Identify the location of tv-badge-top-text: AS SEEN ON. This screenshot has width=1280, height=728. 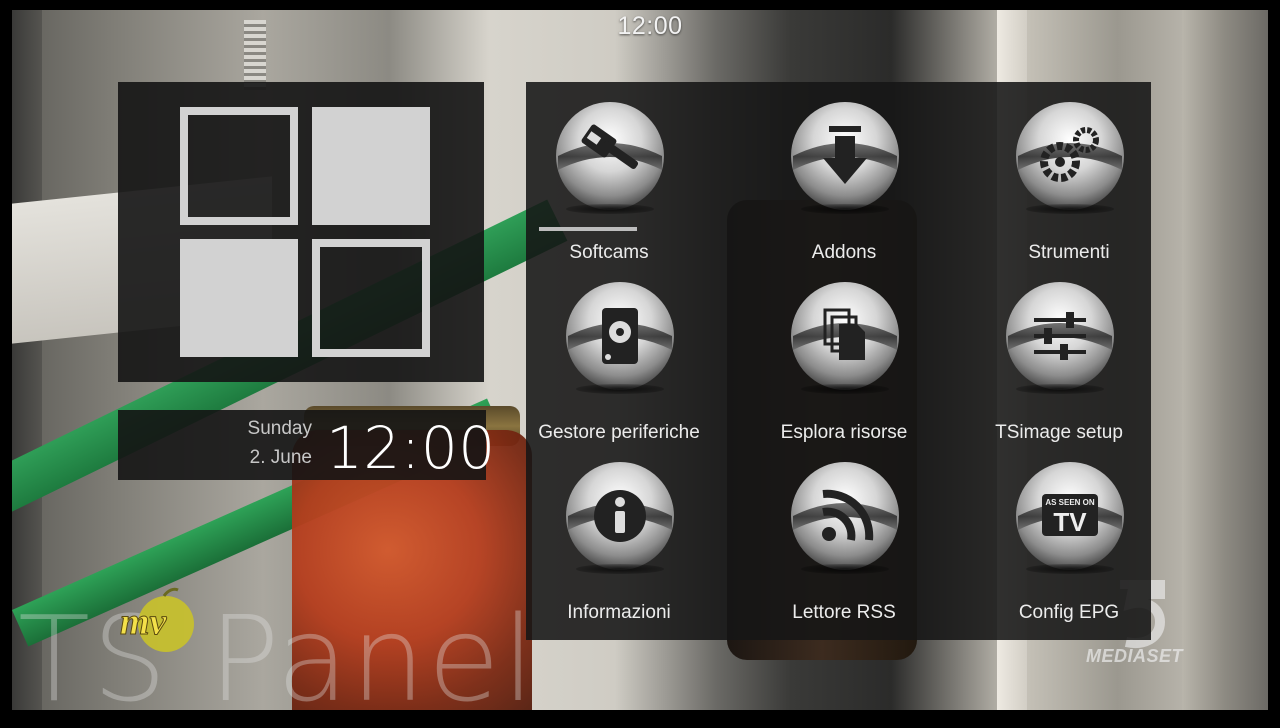
(1070, 502).